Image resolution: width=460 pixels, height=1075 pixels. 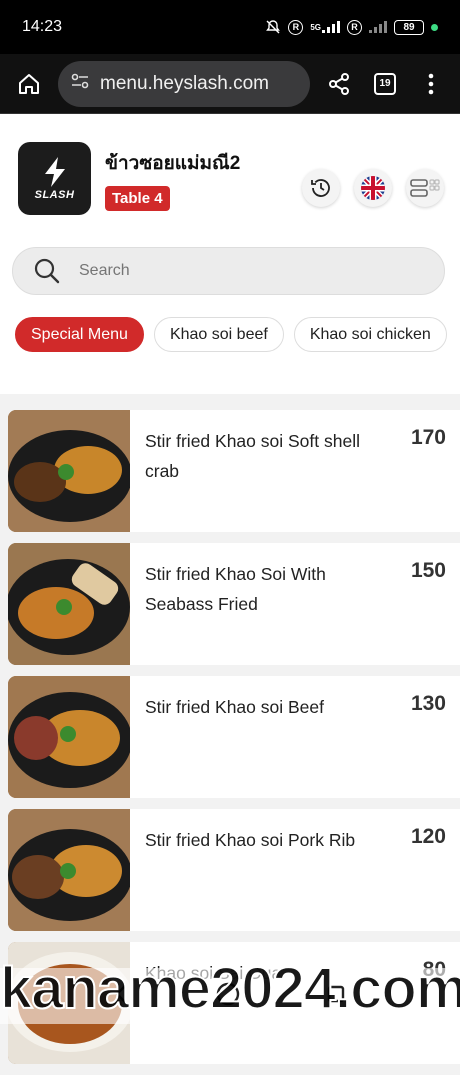 I want to click on view-toggle-button, so click(x=425, y=188).